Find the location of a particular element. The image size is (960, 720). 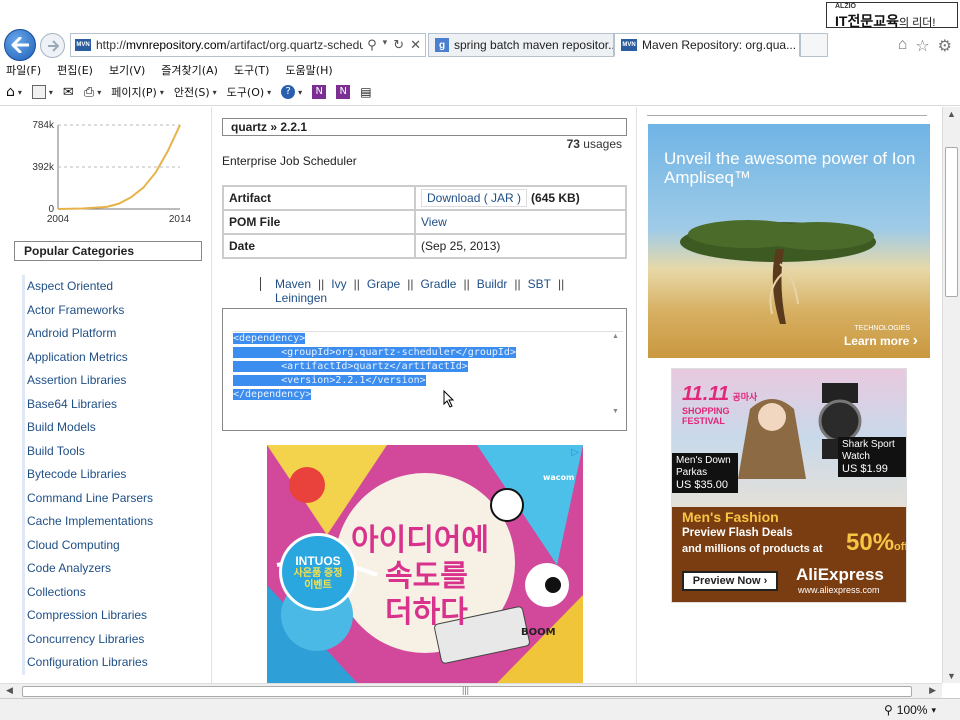

download-jar-link: Download ( JAR ) is located at coordinates (474, 198).